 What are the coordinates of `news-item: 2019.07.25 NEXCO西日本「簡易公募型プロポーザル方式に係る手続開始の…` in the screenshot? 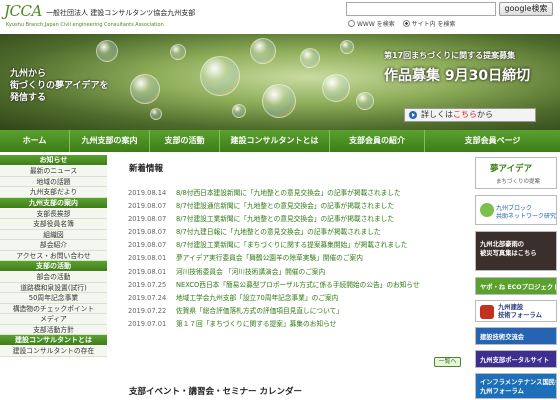 It's located at (296, 285).